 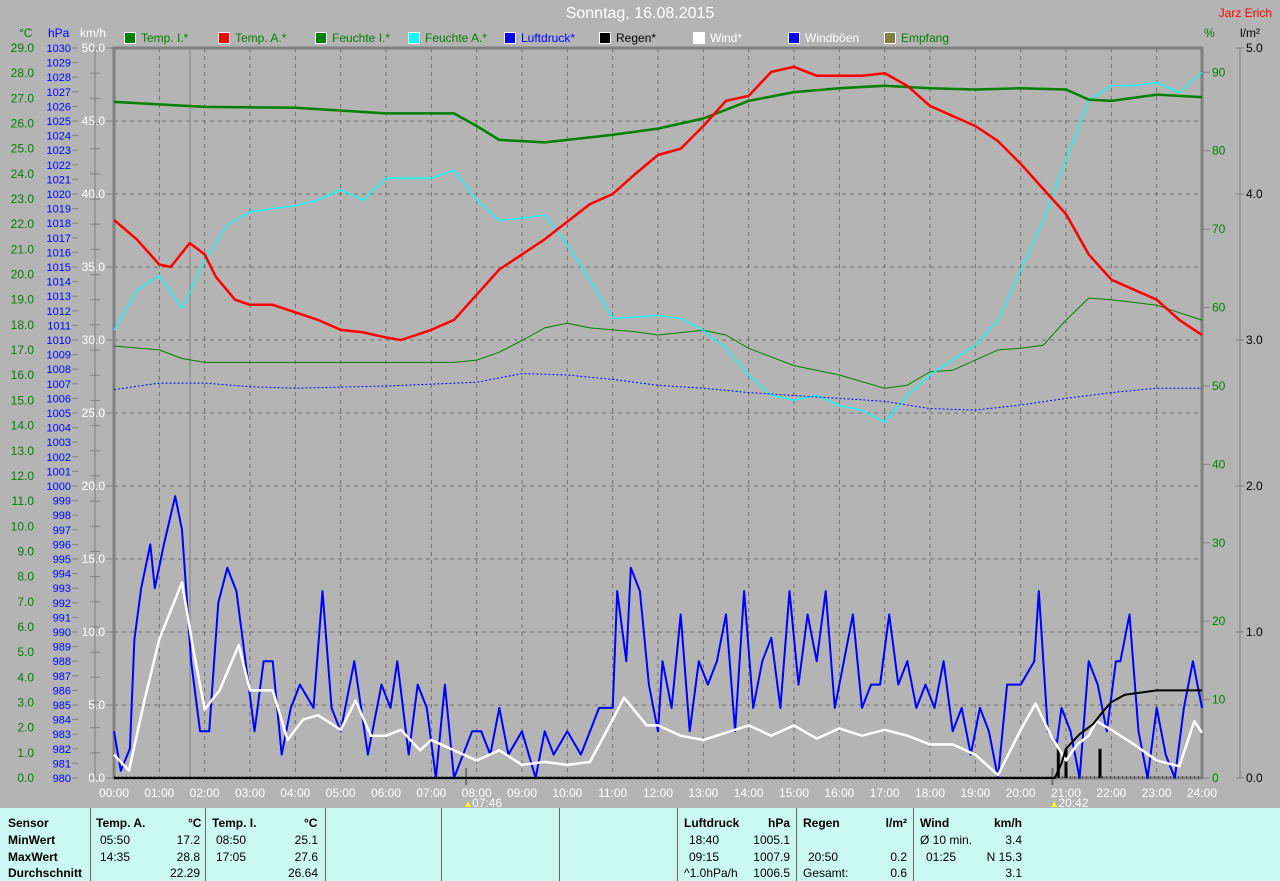 What do you see at coordinates (711, 873) in the screenshot?
I see `pressure-trend: ^1.0hPa/h` at bounding box center [711, 873].